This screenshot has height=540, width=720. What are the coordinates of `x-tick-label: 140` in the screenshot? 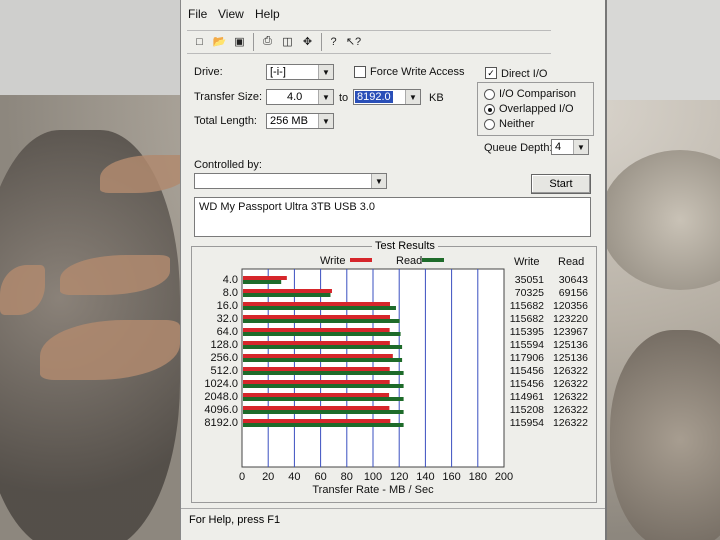 It's located at (425, 477).